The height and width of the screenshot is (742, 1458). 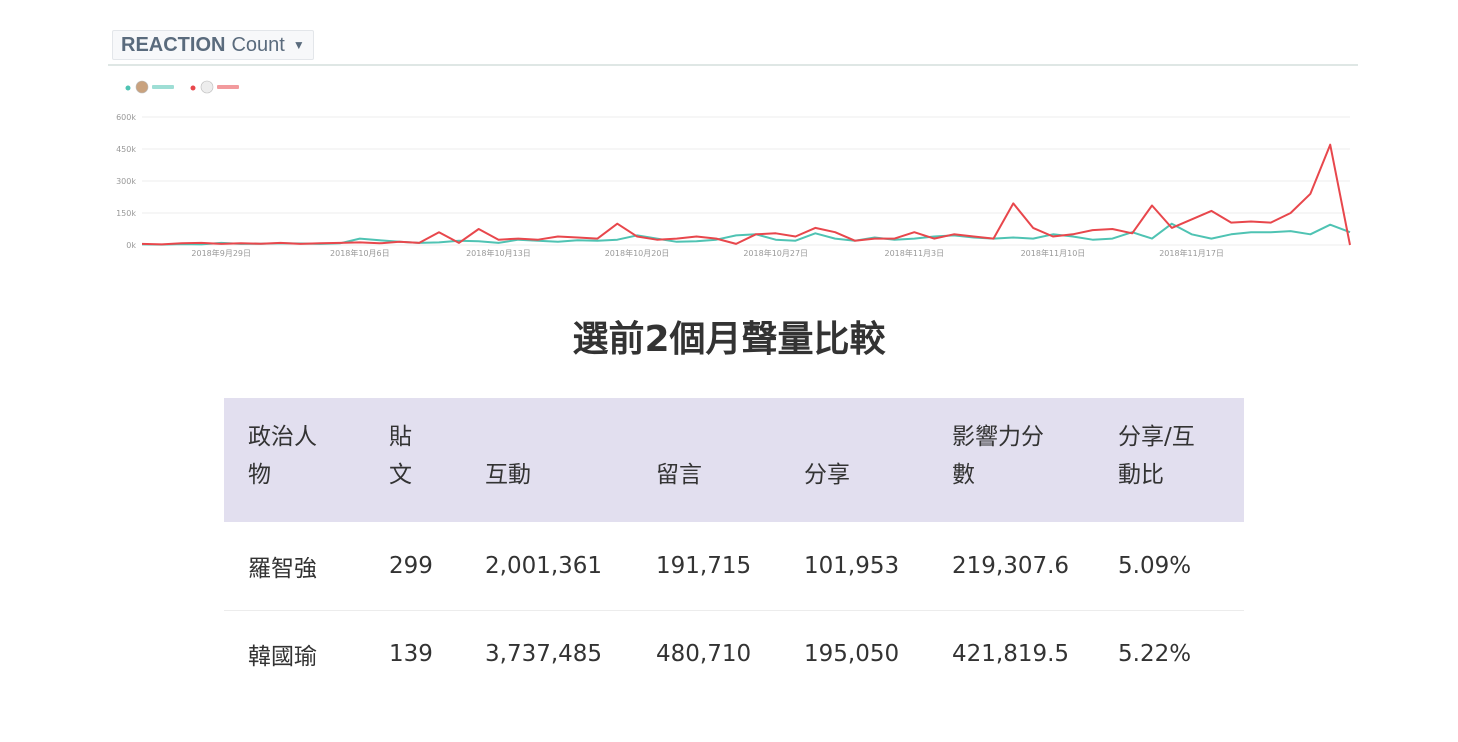 What do you see at coordinates (282, 437) in the screenshot?
I see `header-text-line: 政治人` at bounding box center [282, 437].